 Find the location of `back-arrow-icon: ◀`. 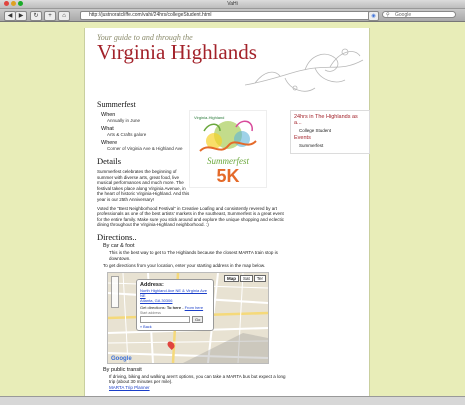

back-arrow-icon: ◀ is located at coordinates (10, 16).